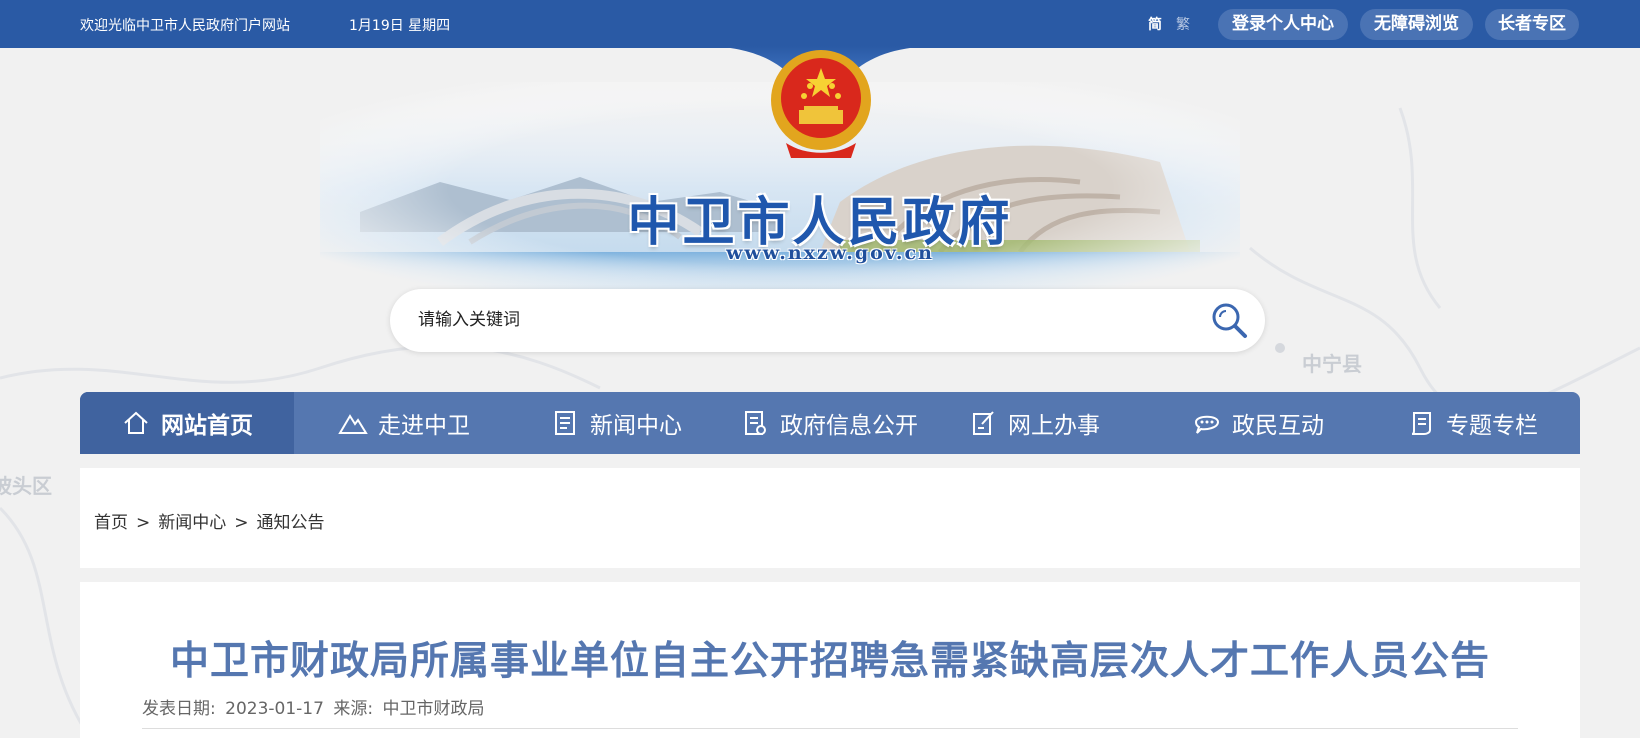 This screenshot has width=1640, height=738. Describe the element at coordinates (821, 104) in the screenshot. I see `national-emblem-icon` at that location.